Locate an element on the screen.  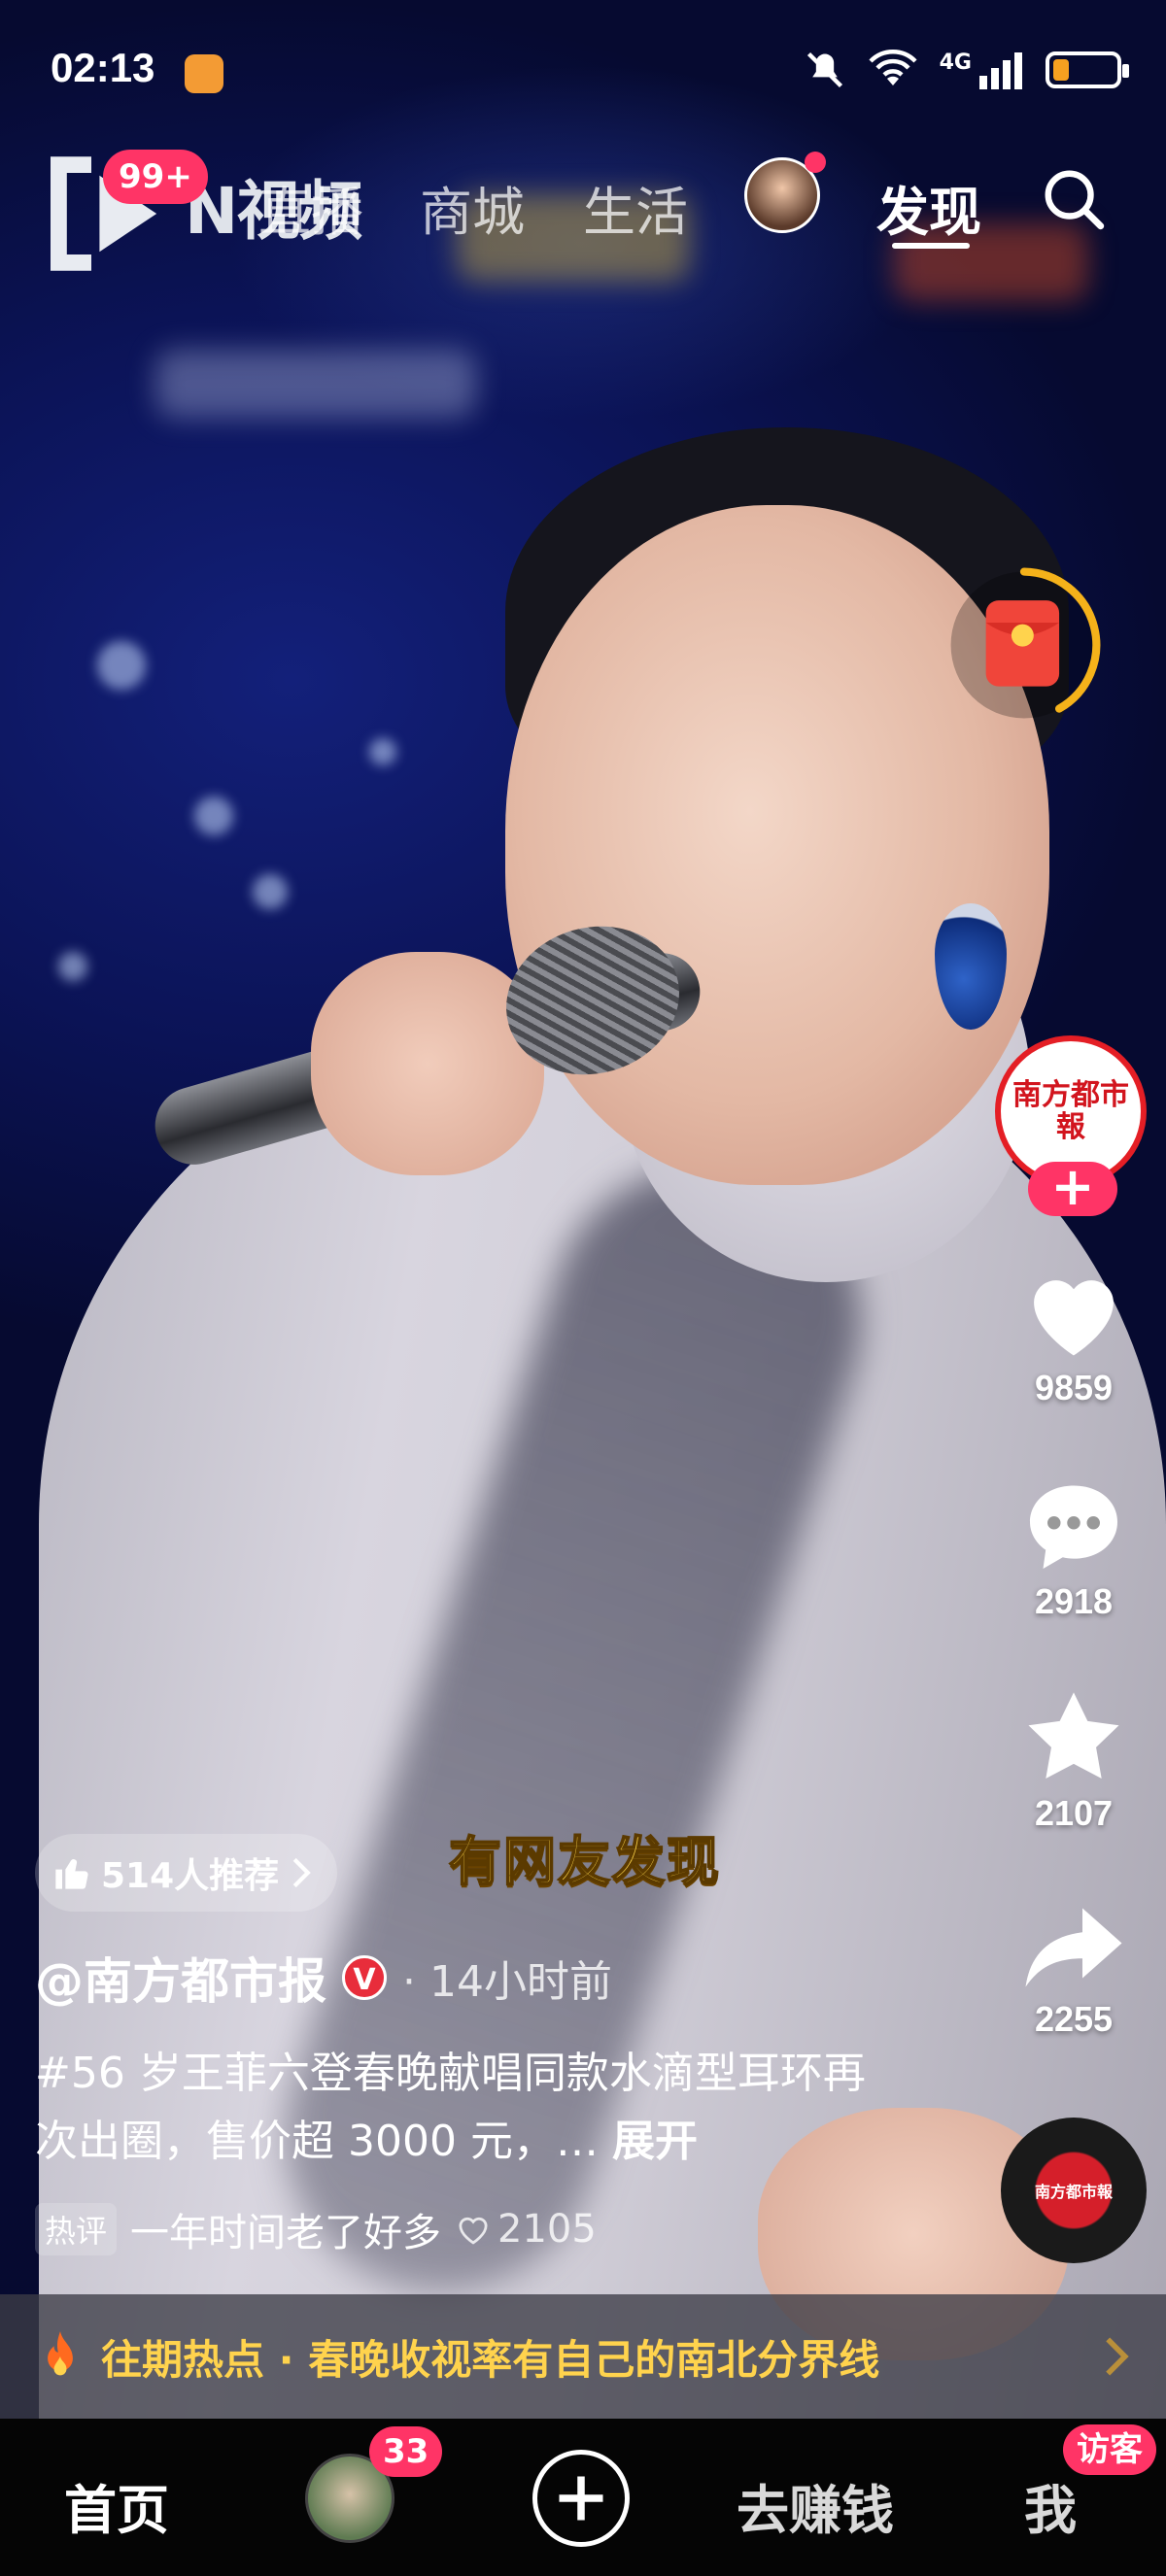
author-avatar-logo: 南方都市報 is located at coordinates (1070, 1111).